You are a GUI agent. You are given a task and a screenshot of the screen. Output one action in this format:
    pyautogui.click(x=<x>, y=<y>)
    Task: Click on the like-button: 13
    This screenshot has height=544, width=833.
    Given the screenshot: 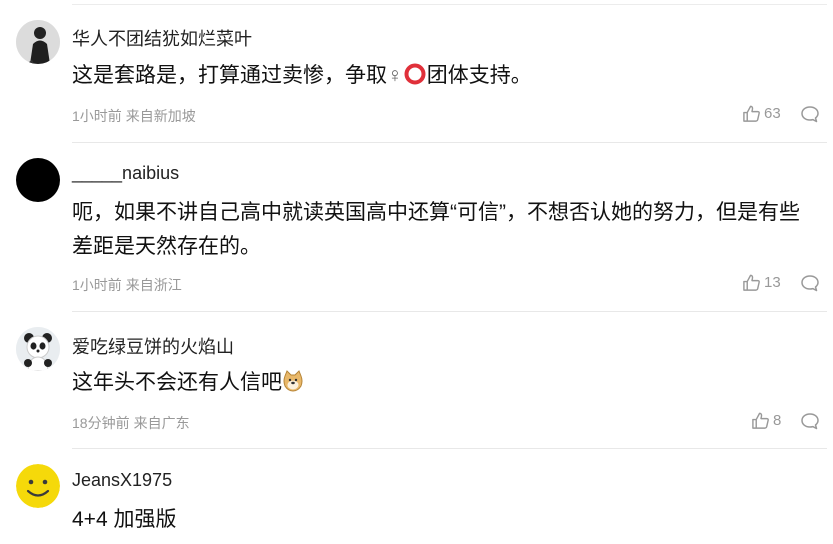 What is the action you would take?
    pyautogui.click(x=761, y=282)
    